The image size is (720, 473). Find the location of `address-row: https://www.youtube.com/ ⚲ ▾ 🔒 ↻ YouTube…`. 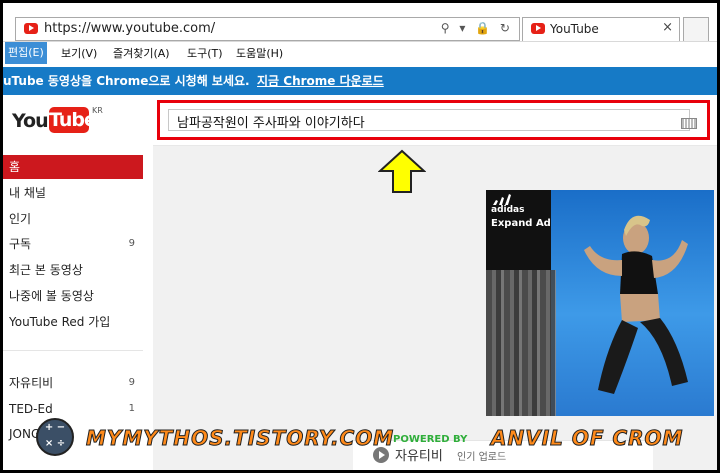

address-row: https://www.youtube.com/ ⚲ ▾ 🔒 ↻ YouTube… is located at coordinates (360, 22).